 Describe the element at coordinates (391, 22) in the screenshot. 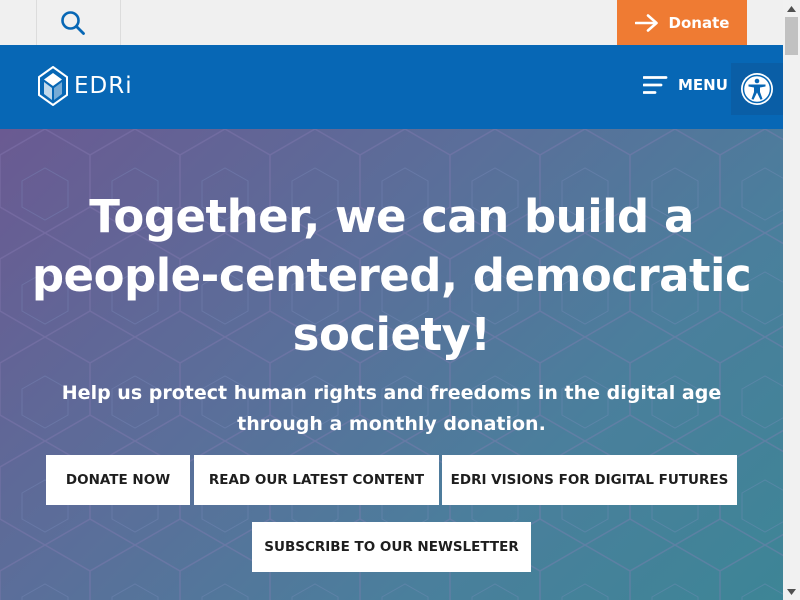

I see `top-utility-bar: Donate` at that location.